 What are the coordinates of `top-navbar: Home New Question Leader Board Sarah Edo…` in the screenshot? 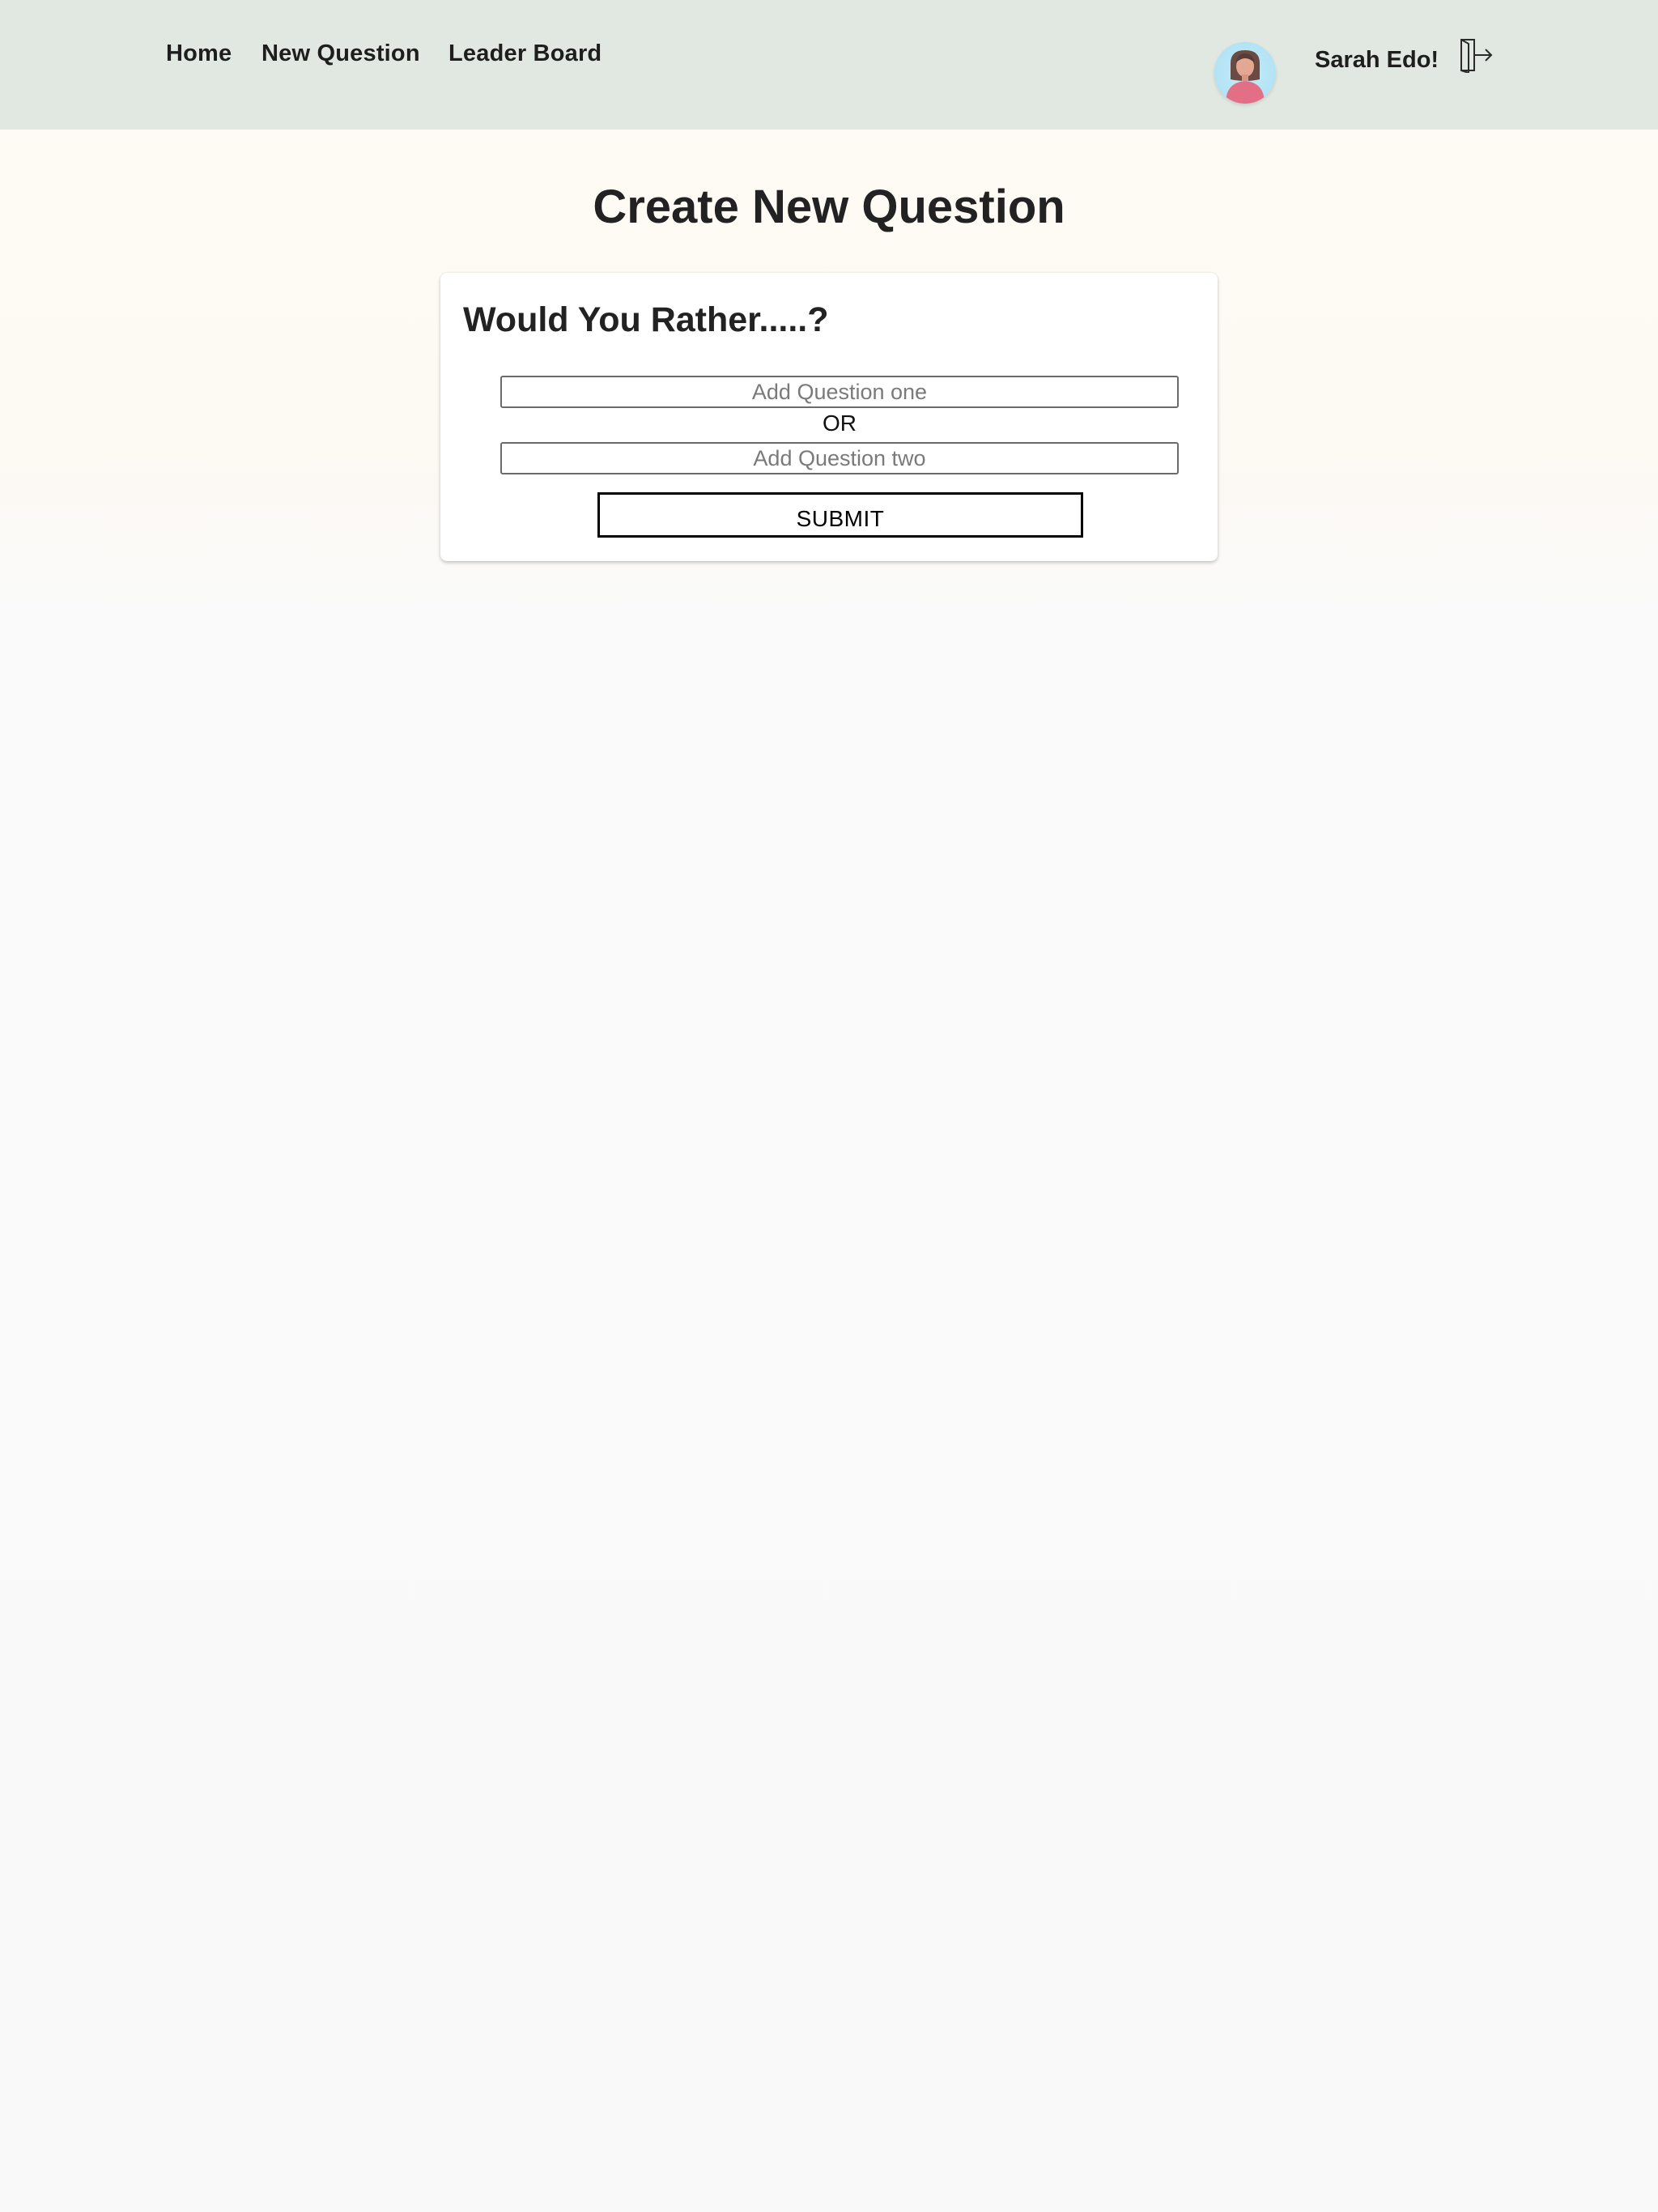 It's located at (829, 65).